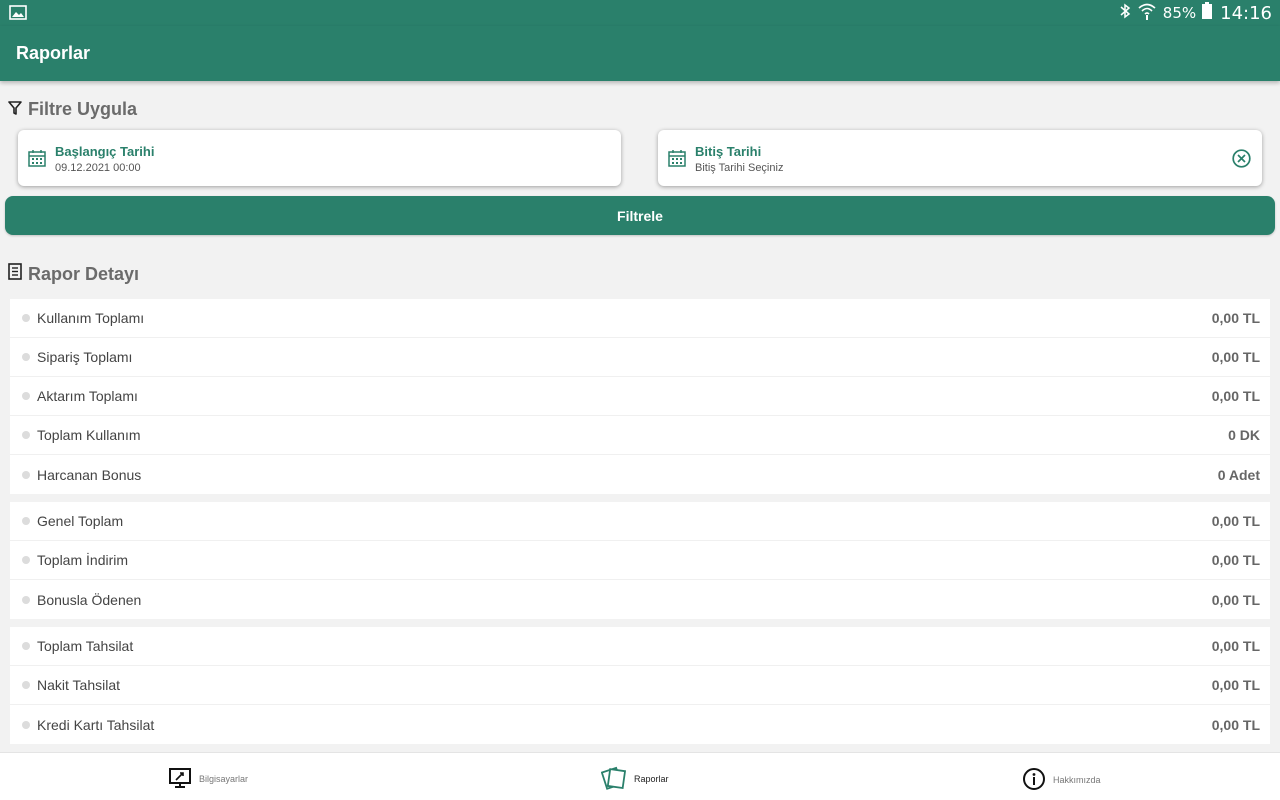 This screenshot has height=800, width=1280. I want to click on bluetooth-icon, so click(1125, 13).